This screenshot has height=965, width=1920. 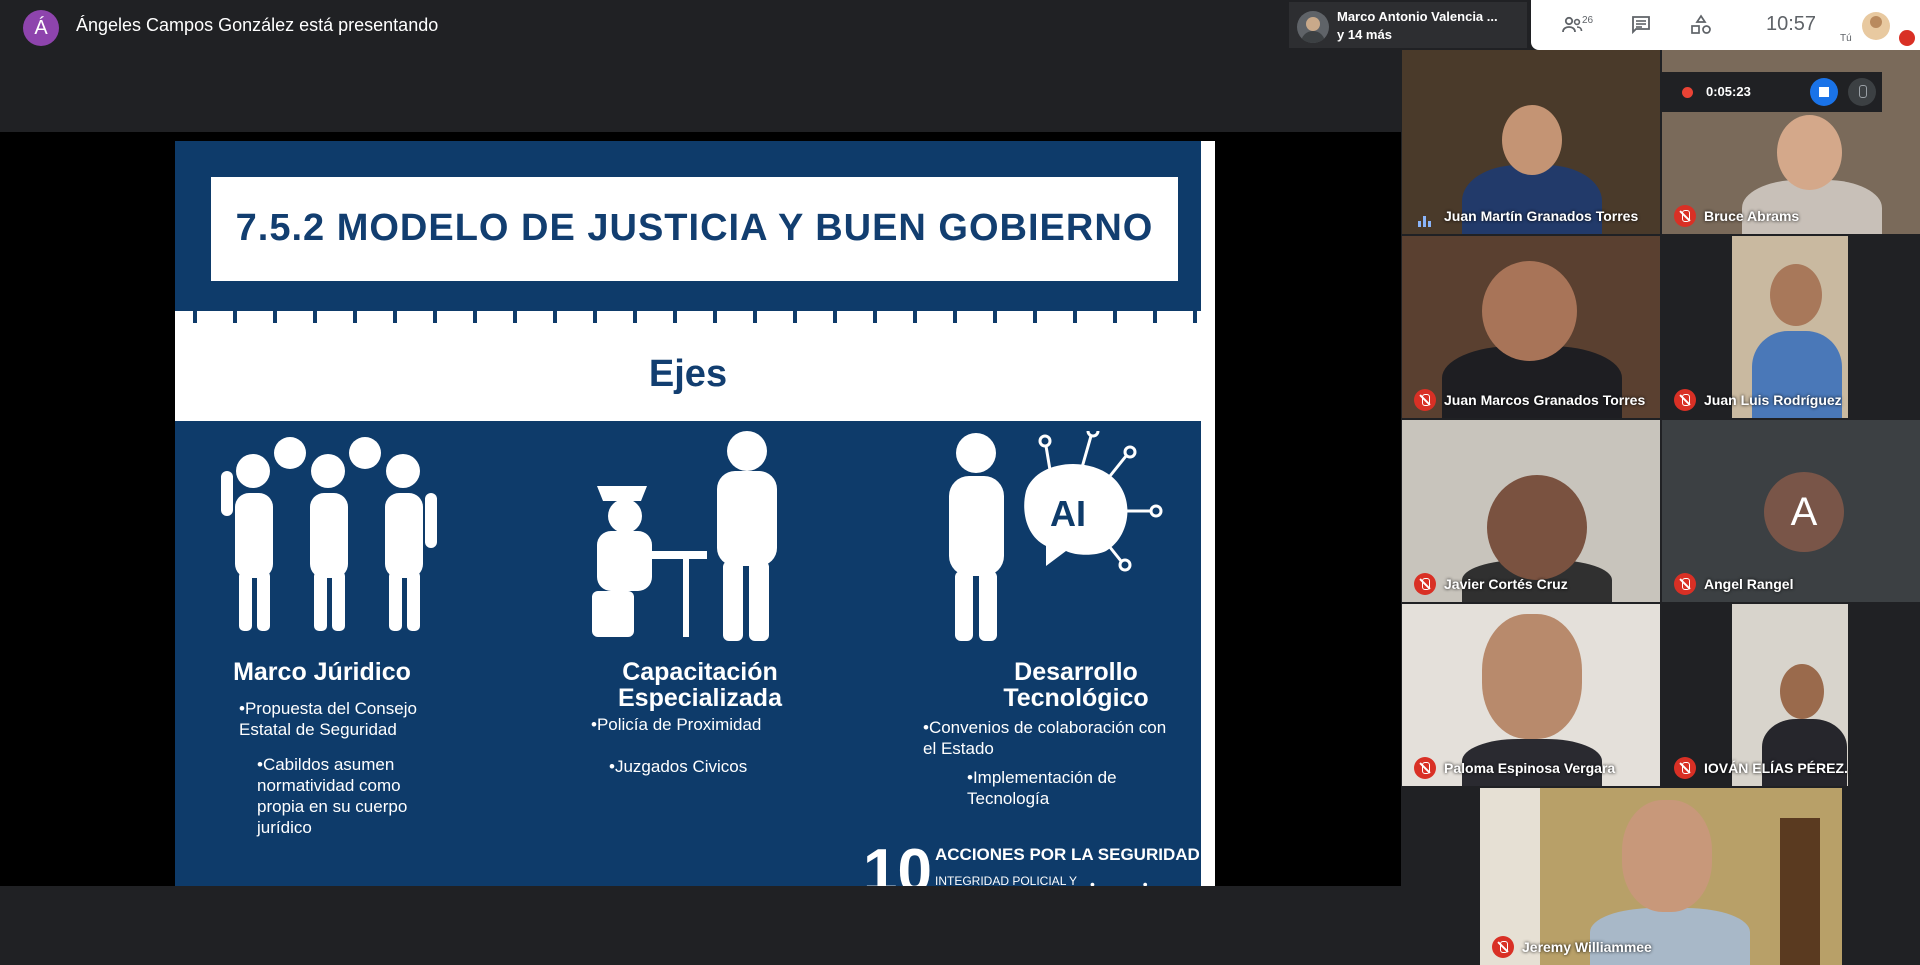 What do you see at coordinates (1752, 216) in the screenshot?
I see `participant-name: Bruce Abrams` at bounding box center [1752, 216].